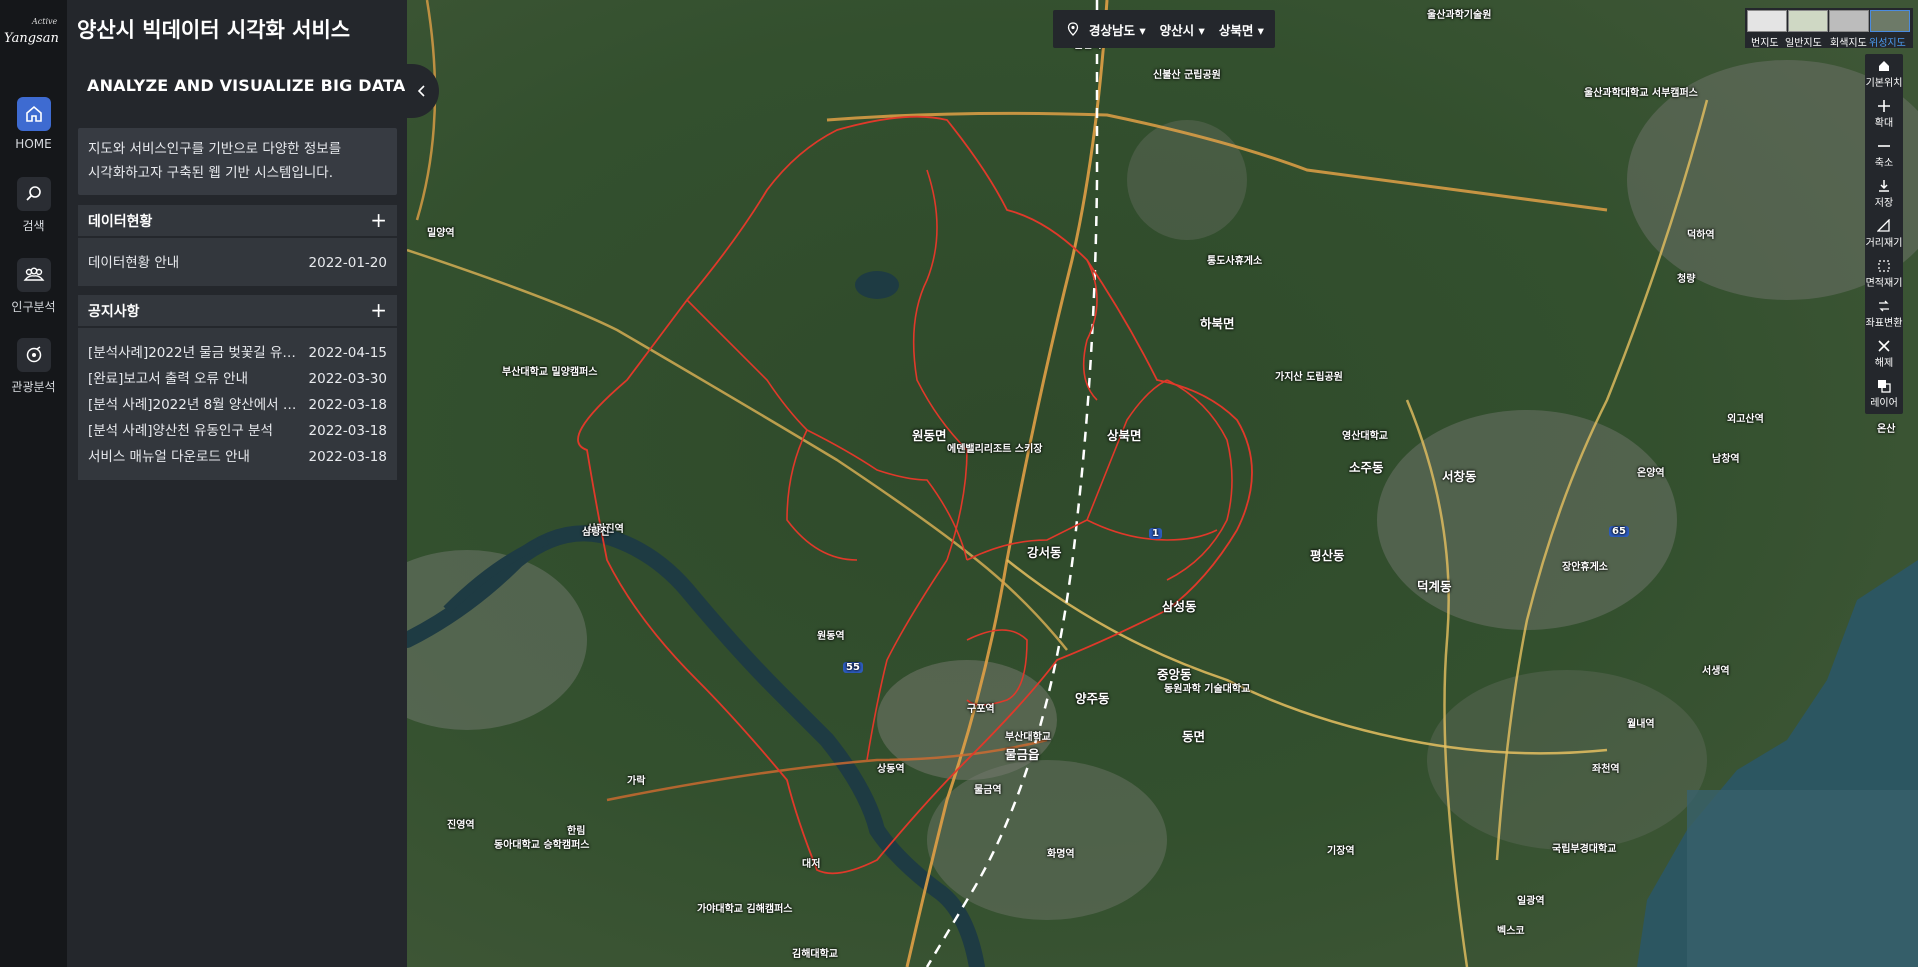 This screenshot has width=1918, height=967. What do you see at coordinates (1584, 849) in the screenshot?
I see `map-label-poi: 국립부경대학교` at bounding box center [1584, 849].